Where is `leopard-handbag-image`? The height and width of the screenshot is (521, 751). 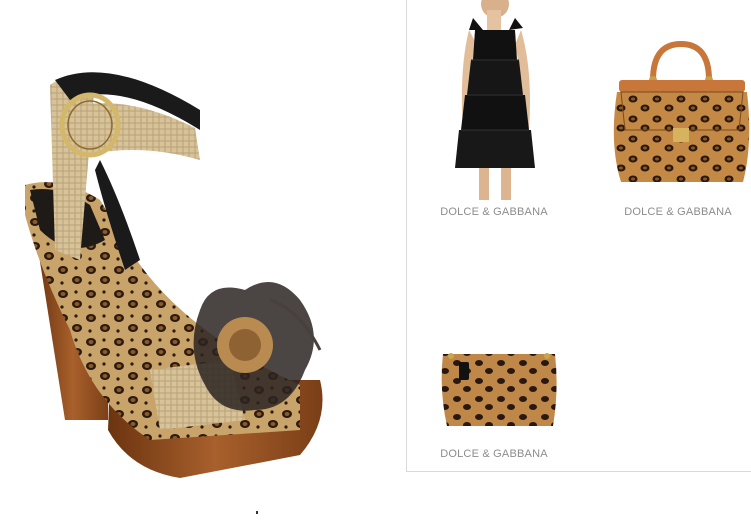 leopard-handbag-image is located at coordinates (681, 111).